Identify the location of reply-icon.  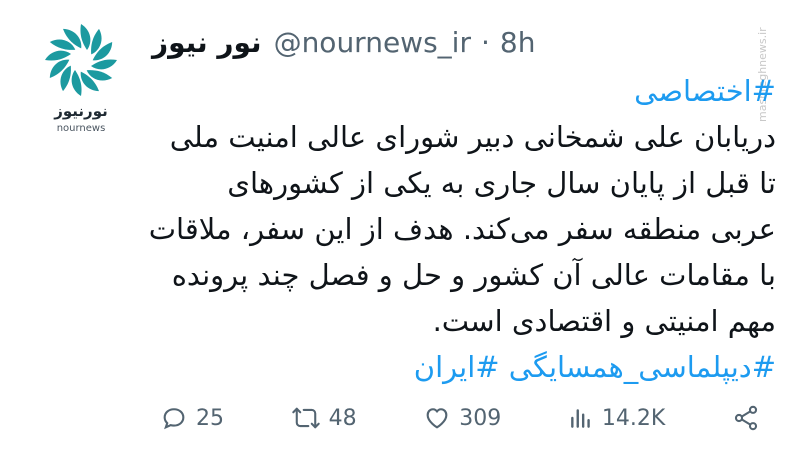
(174, 419).